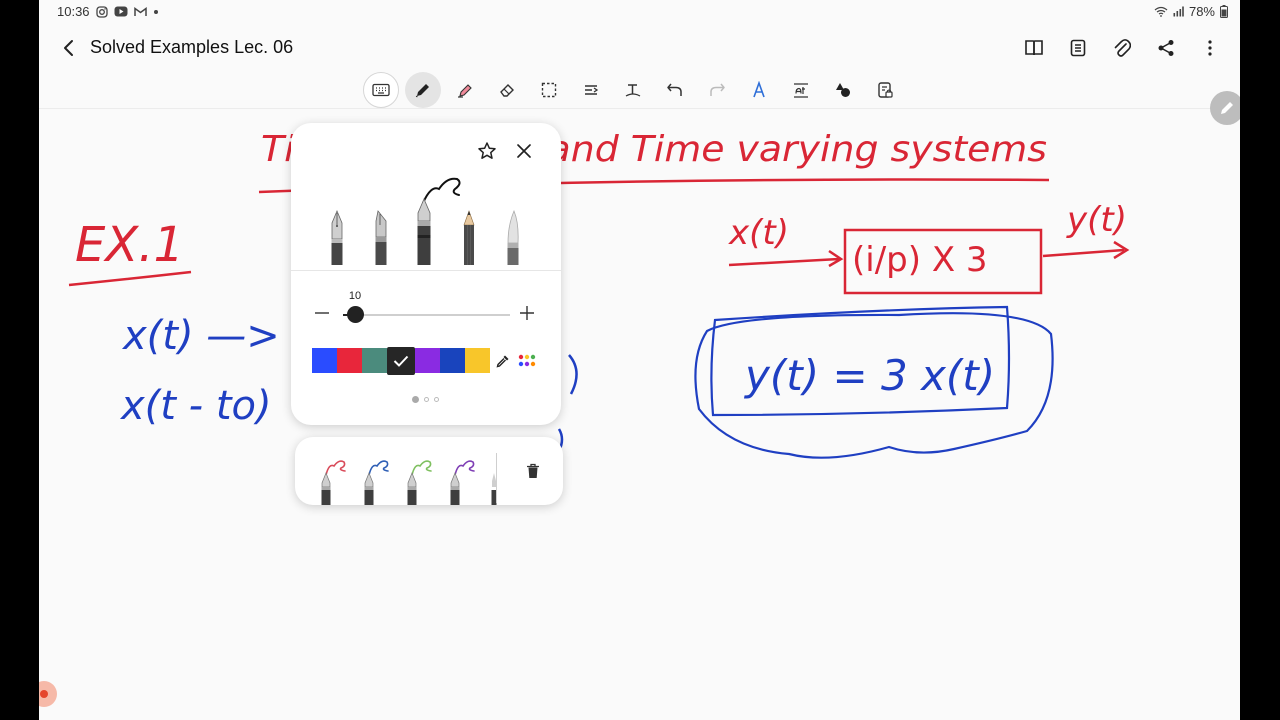 This screenshot has height=720, width=1280. I want to click on popup-page-indicator, so click(425, 399).